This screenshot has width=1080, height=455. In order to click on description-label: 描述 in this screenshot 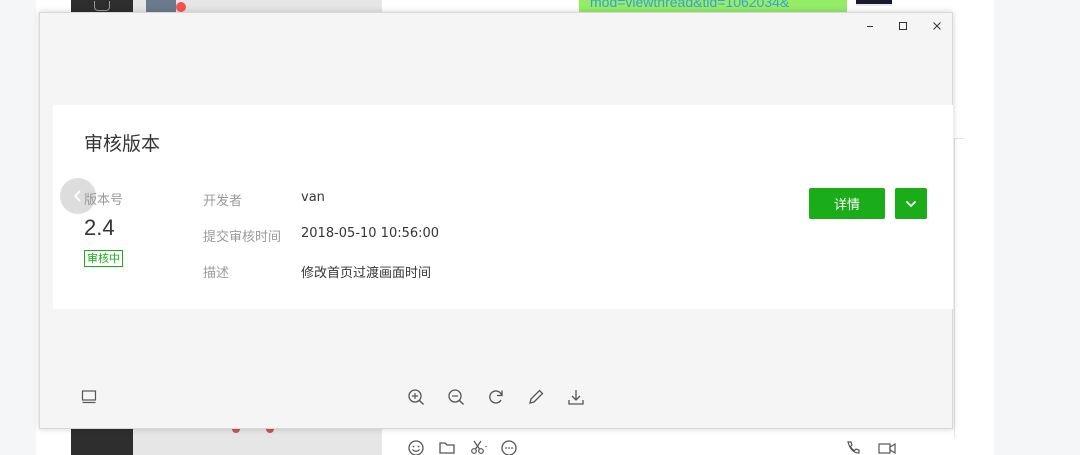, I will do `click(216, 273)`.